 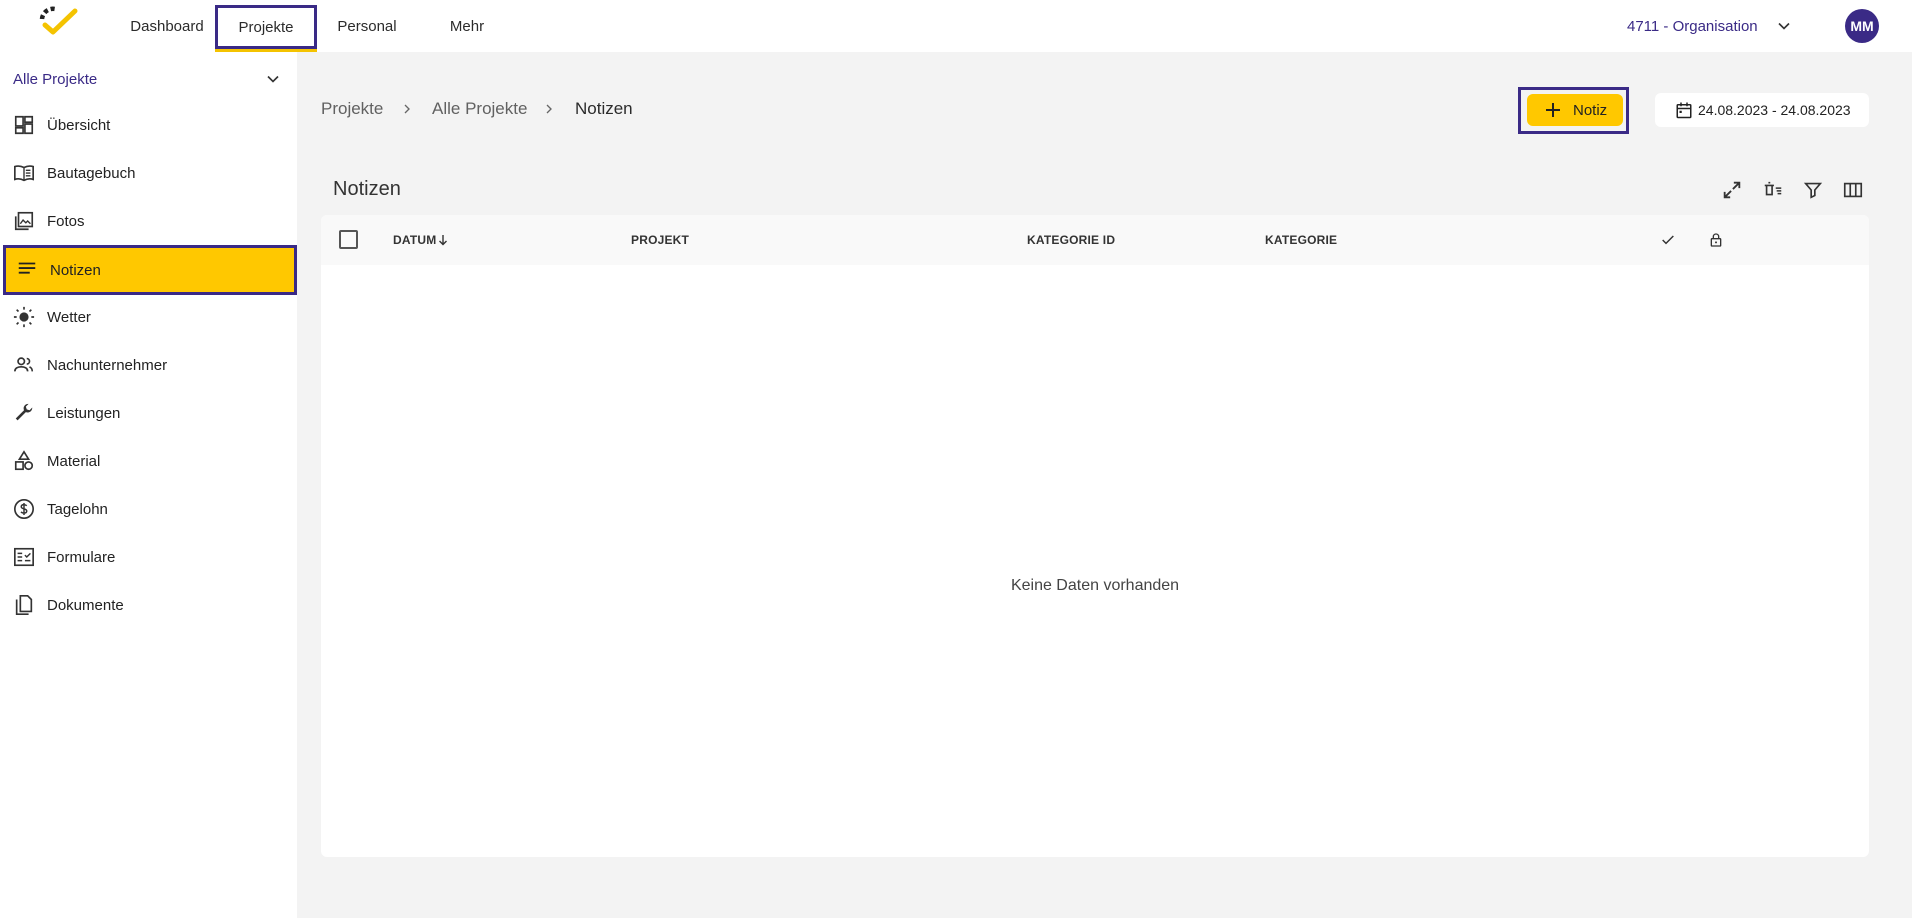 I want to click on column-header-projekt: PROJEKT, so click(x=660, y=240).